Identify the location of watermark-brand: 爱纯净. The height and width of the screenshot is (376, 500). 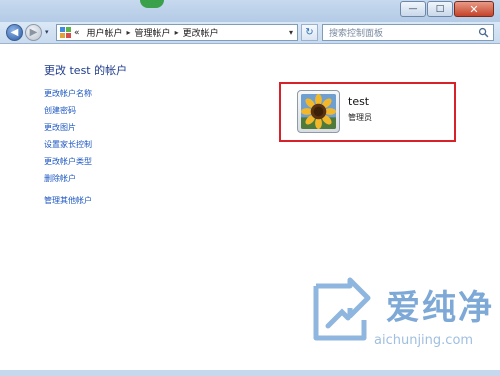
(440, 308).